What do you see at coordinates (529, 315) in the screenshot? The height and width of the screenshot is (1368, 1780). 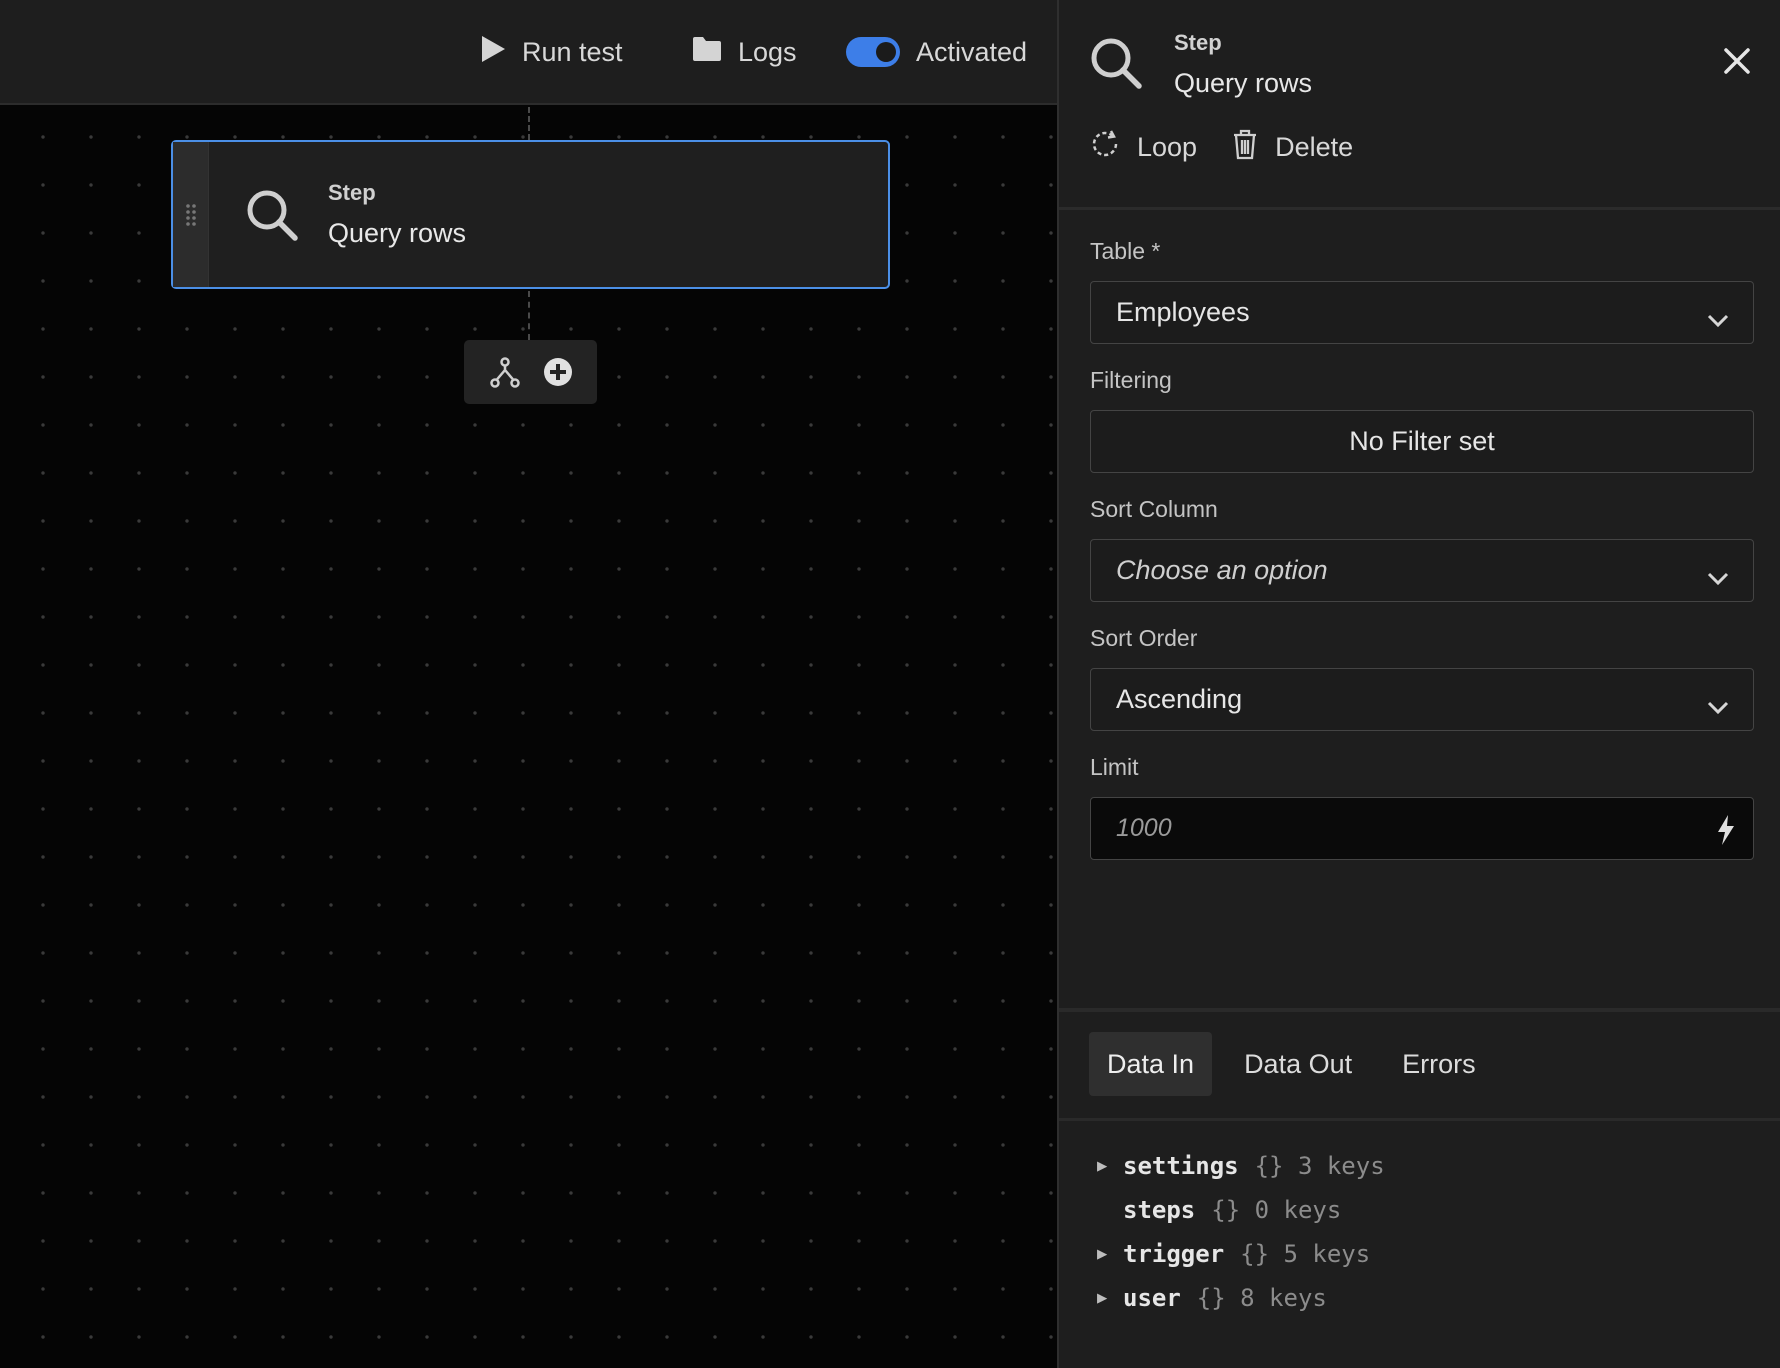 I see `connector-line-bottom` at bounding box center [529, 315].